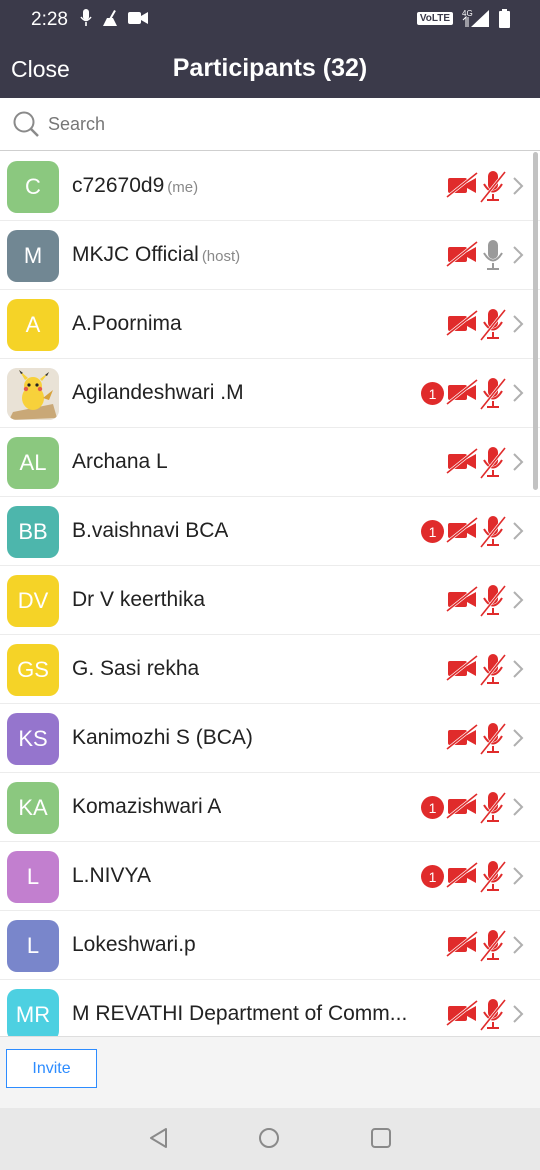  I want to click on participant-name-wrap: Archana L, so click(120, 462).